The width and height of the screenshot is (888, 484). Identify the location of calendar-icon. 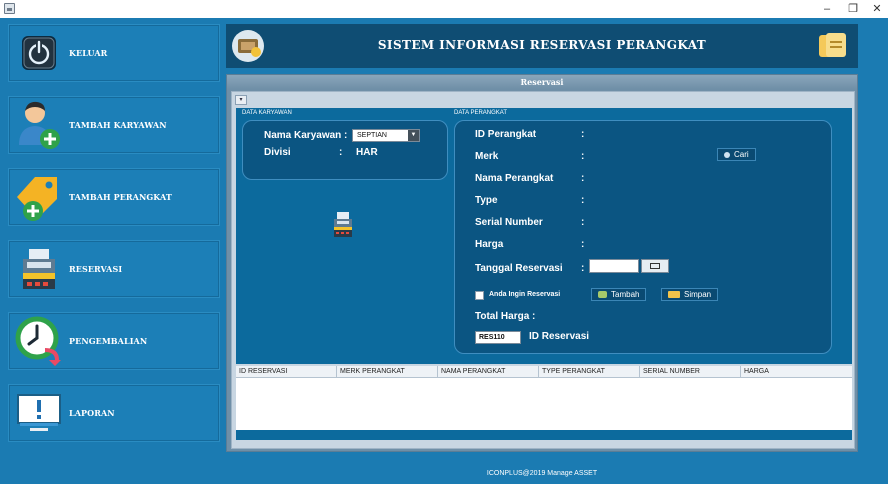
(655, 266).